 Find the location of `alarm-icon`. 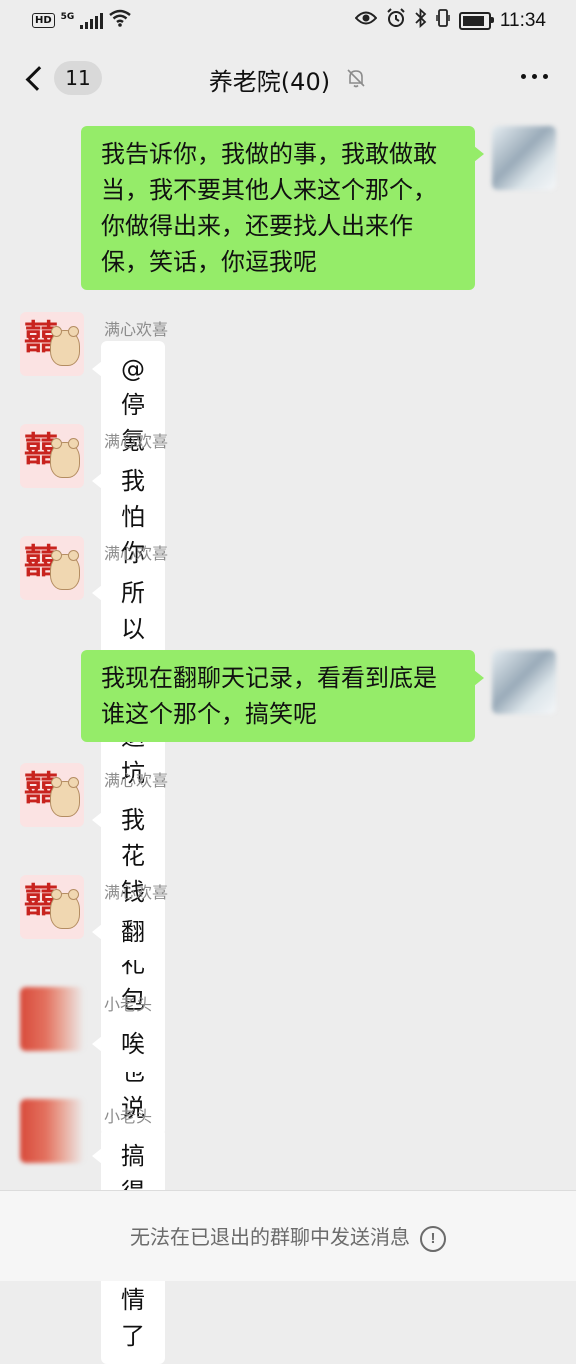

alarm-icon is located at coordinates (396, 20).